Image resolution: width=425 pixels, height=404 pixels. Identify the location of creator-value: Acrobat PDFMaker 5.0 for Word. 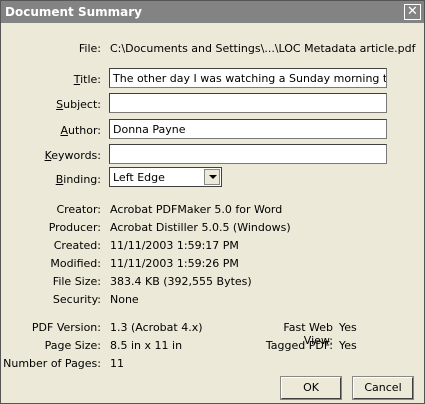
(196, 209).